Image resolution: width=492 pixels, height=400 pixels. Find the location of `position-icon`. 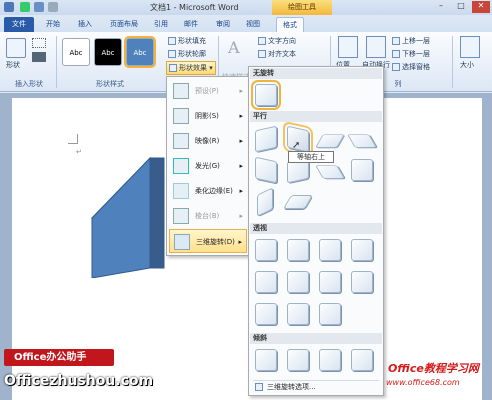

position-icon is located at coordinates (348, 47).